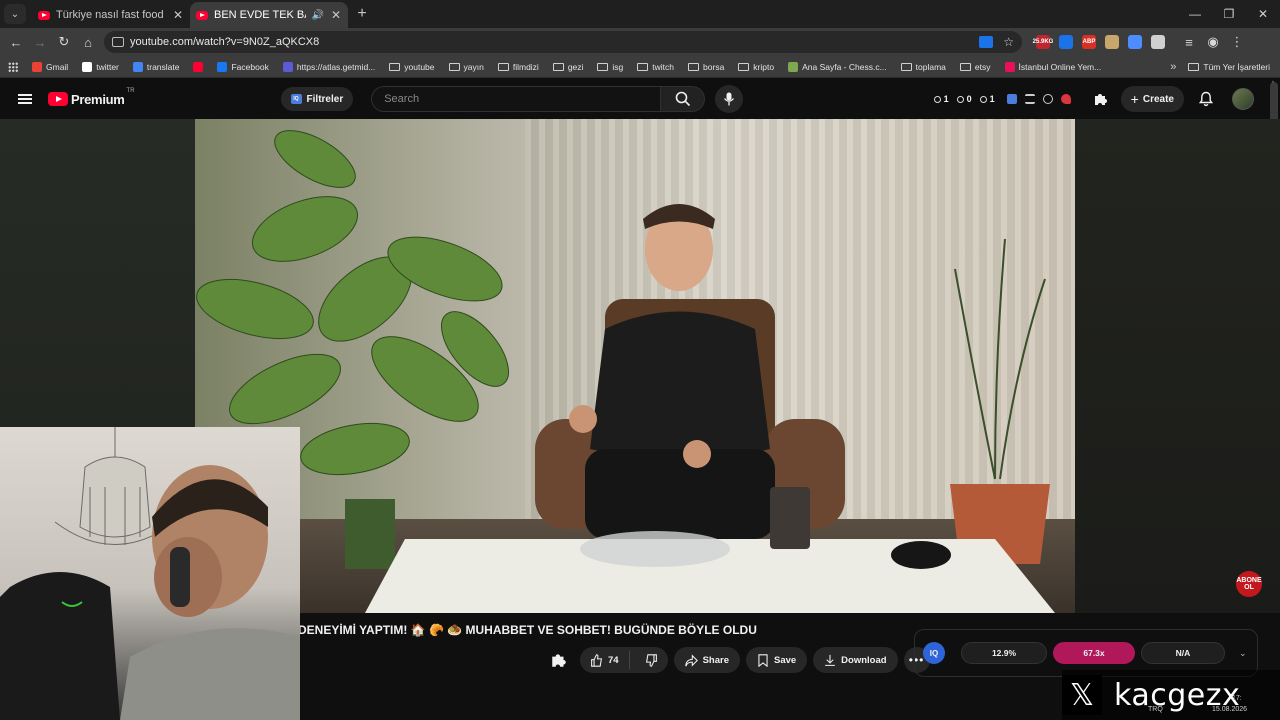 This screenshot has width=1280, height=720. Describe the element at coordinates (1263, 14) in the screenshot. I see `close-window-icon: ✕` at that location.